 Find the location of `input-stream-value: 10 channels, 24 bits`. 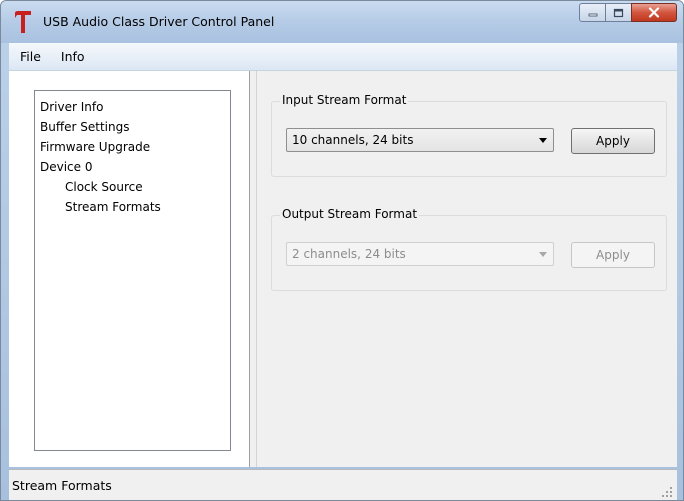

input-stream-value: 10 channels, 24 bits is located at coordinates (353, 140).